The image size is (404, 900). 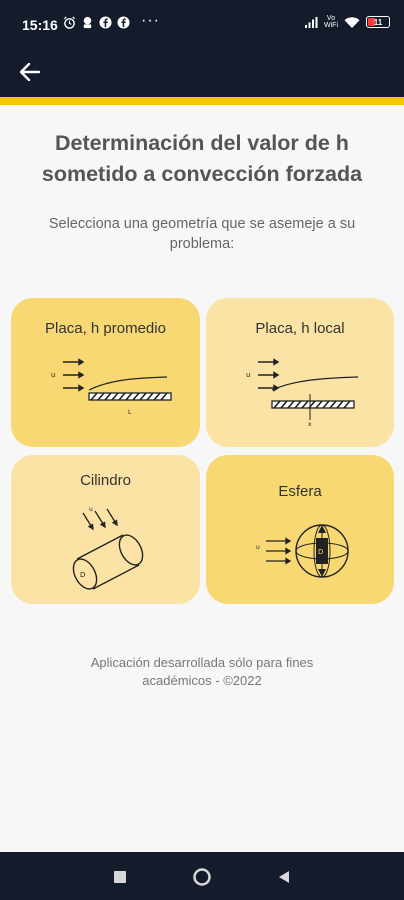 I want to click on recent-apps-button, so click(x=120, y=877).